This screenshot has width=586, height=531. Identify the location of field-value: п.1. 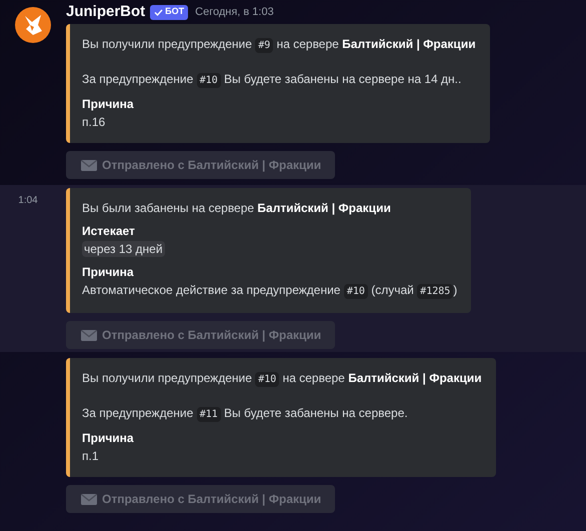
(90, 456).